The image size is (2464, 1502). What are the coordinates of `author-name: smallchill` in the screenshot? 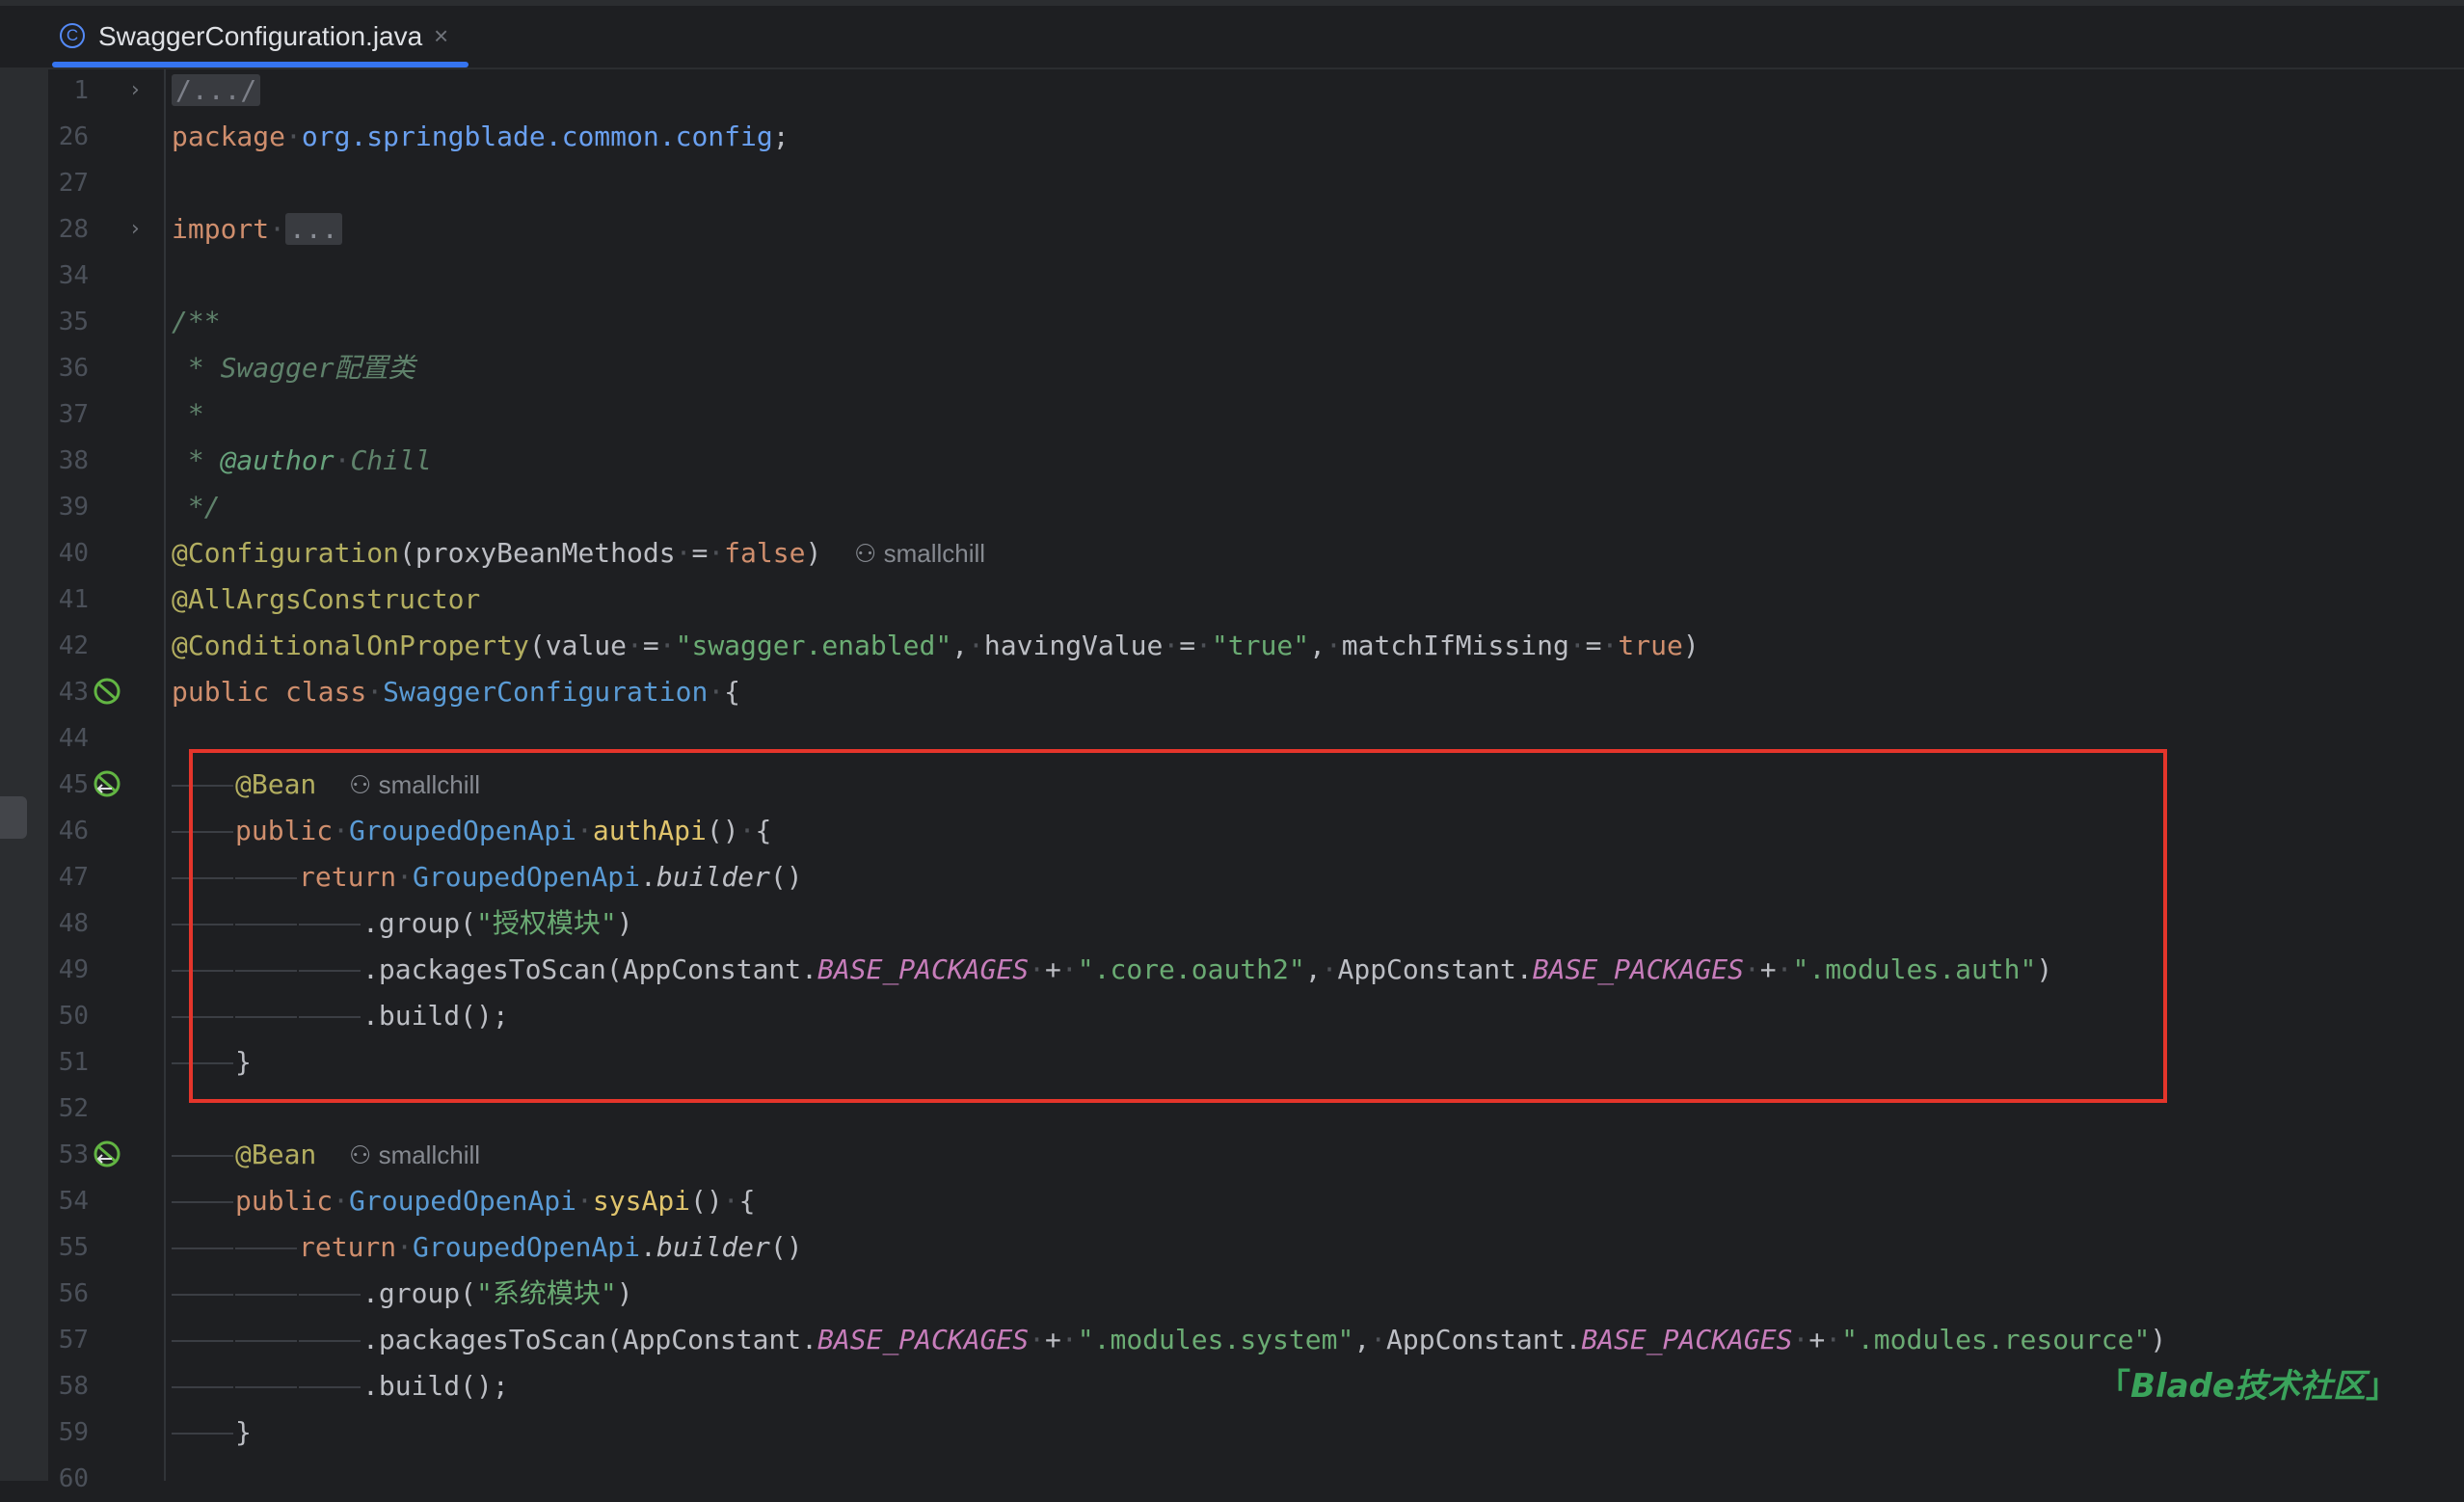 It's located at (935, 553).